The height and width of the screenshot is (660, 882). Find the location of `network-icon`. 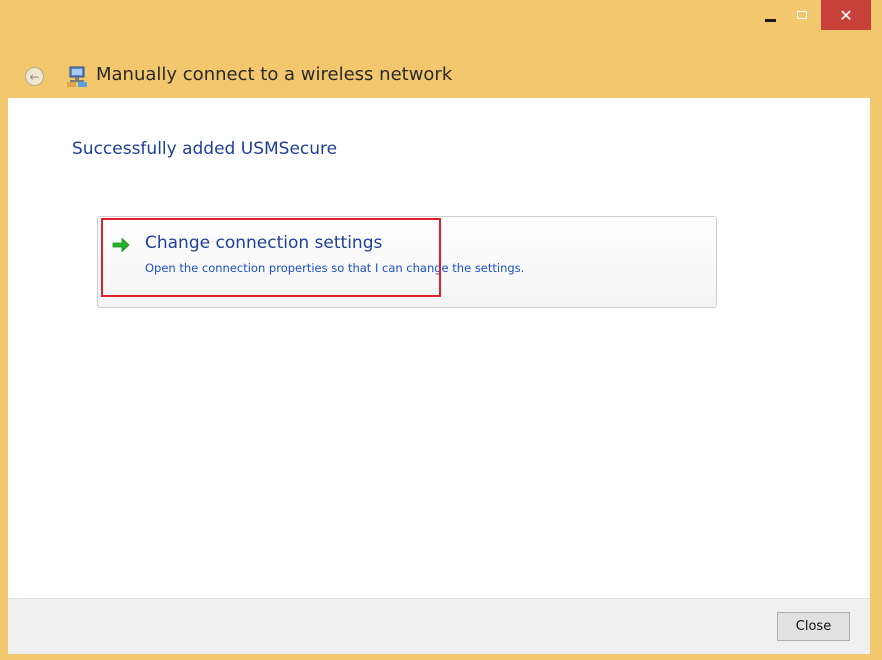

network-icon is located at coordinates (77, 76).